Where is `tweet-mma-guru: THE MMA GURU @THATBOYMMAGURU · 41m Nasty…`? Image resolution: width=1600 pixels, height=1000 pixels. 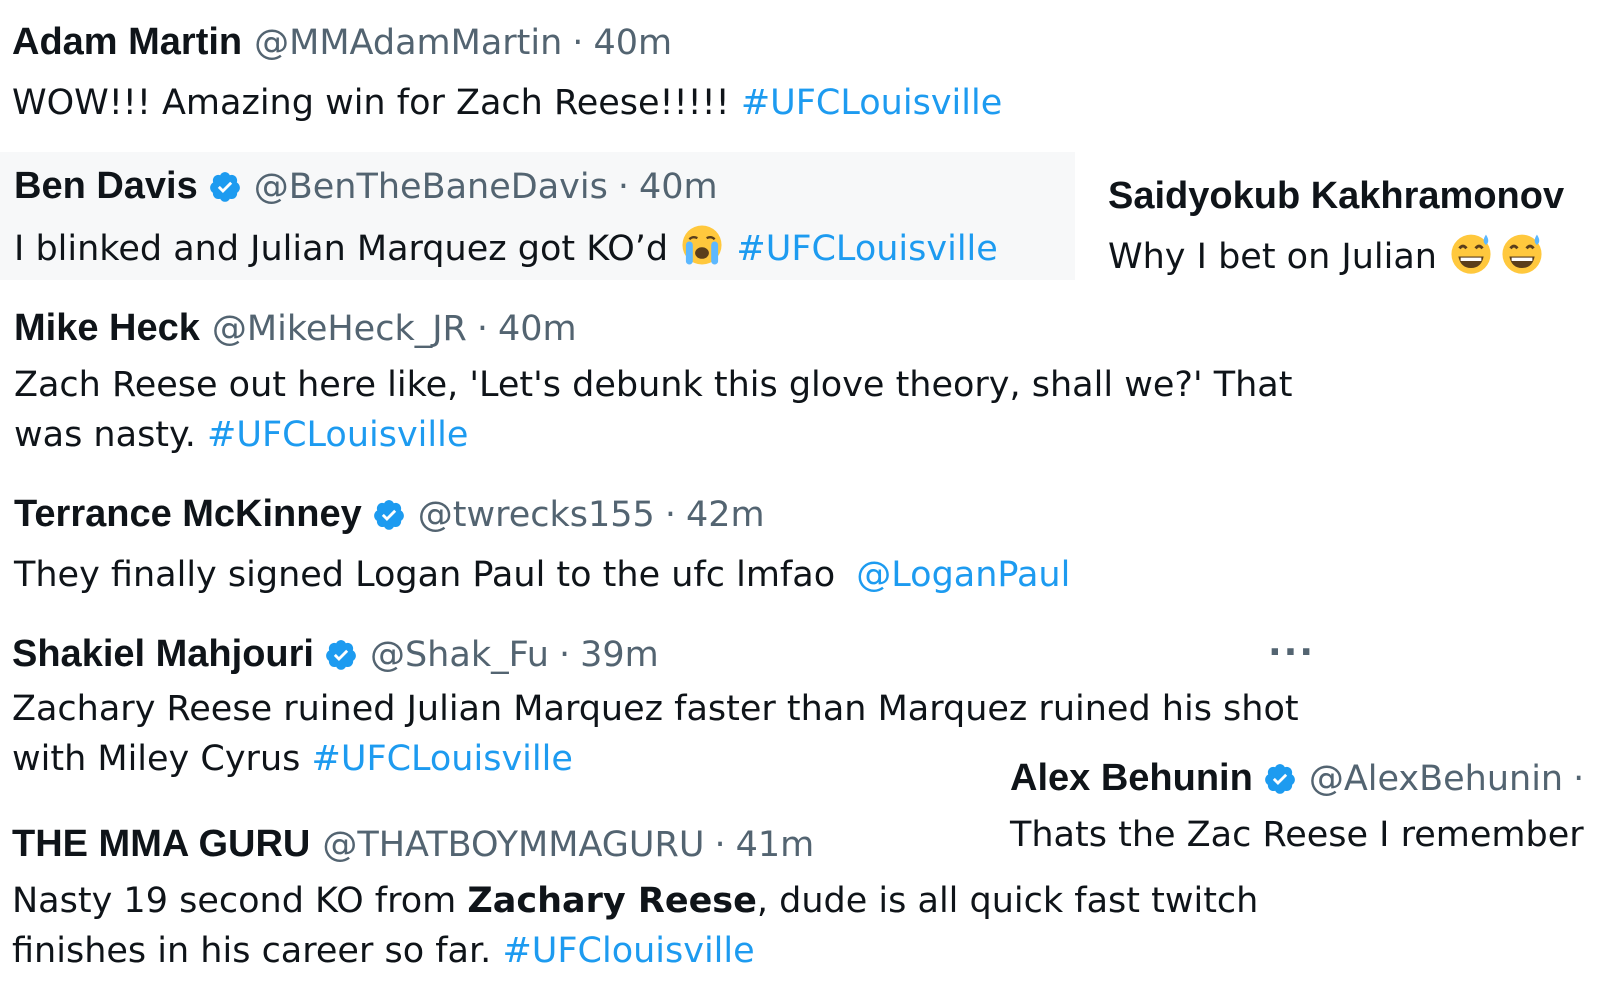
tweet-mma-guru: THE MMA GURU @THATBOYMMAGURU · 41m Nasty… is located at coordinates (635, 899).